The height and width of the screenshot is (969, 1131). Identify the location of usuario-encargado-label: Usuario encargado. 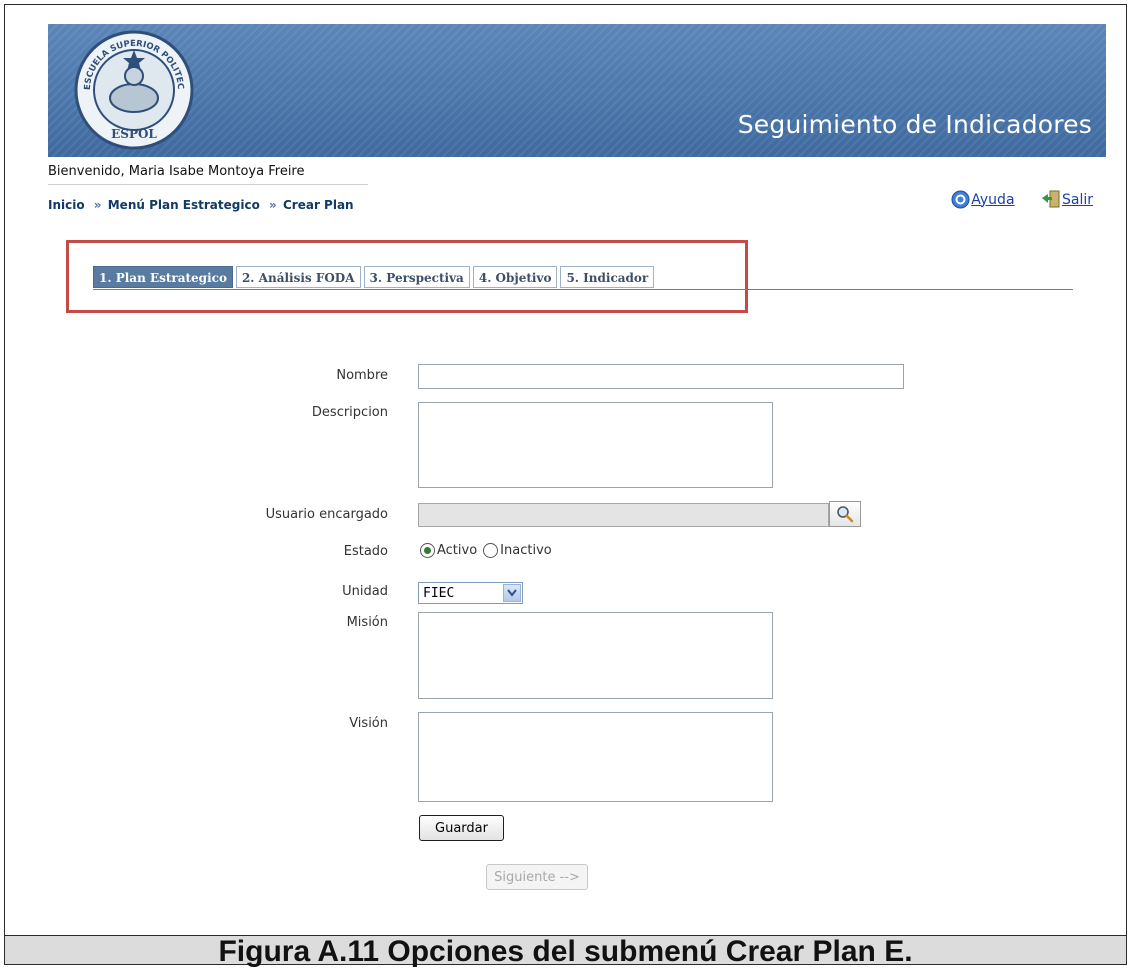
(326, 514).